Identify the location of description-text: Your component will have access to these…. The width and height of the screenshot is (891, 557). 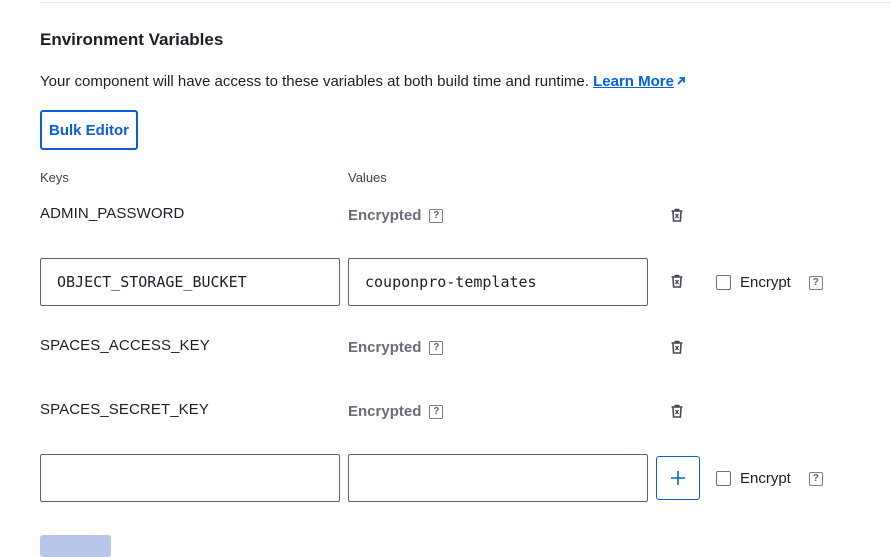
(314, 81).